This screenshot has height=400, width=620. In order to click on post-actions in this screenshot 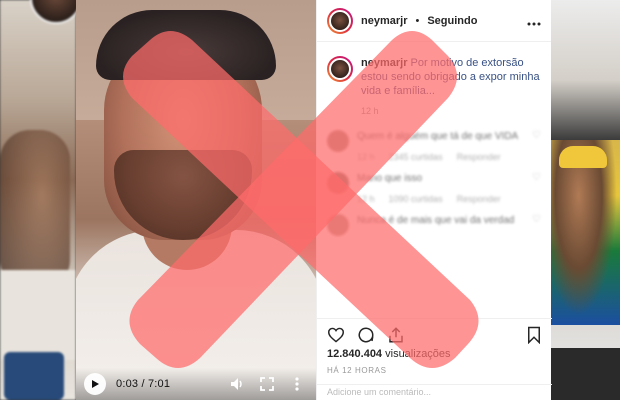, I will do `click(434, 334)`.